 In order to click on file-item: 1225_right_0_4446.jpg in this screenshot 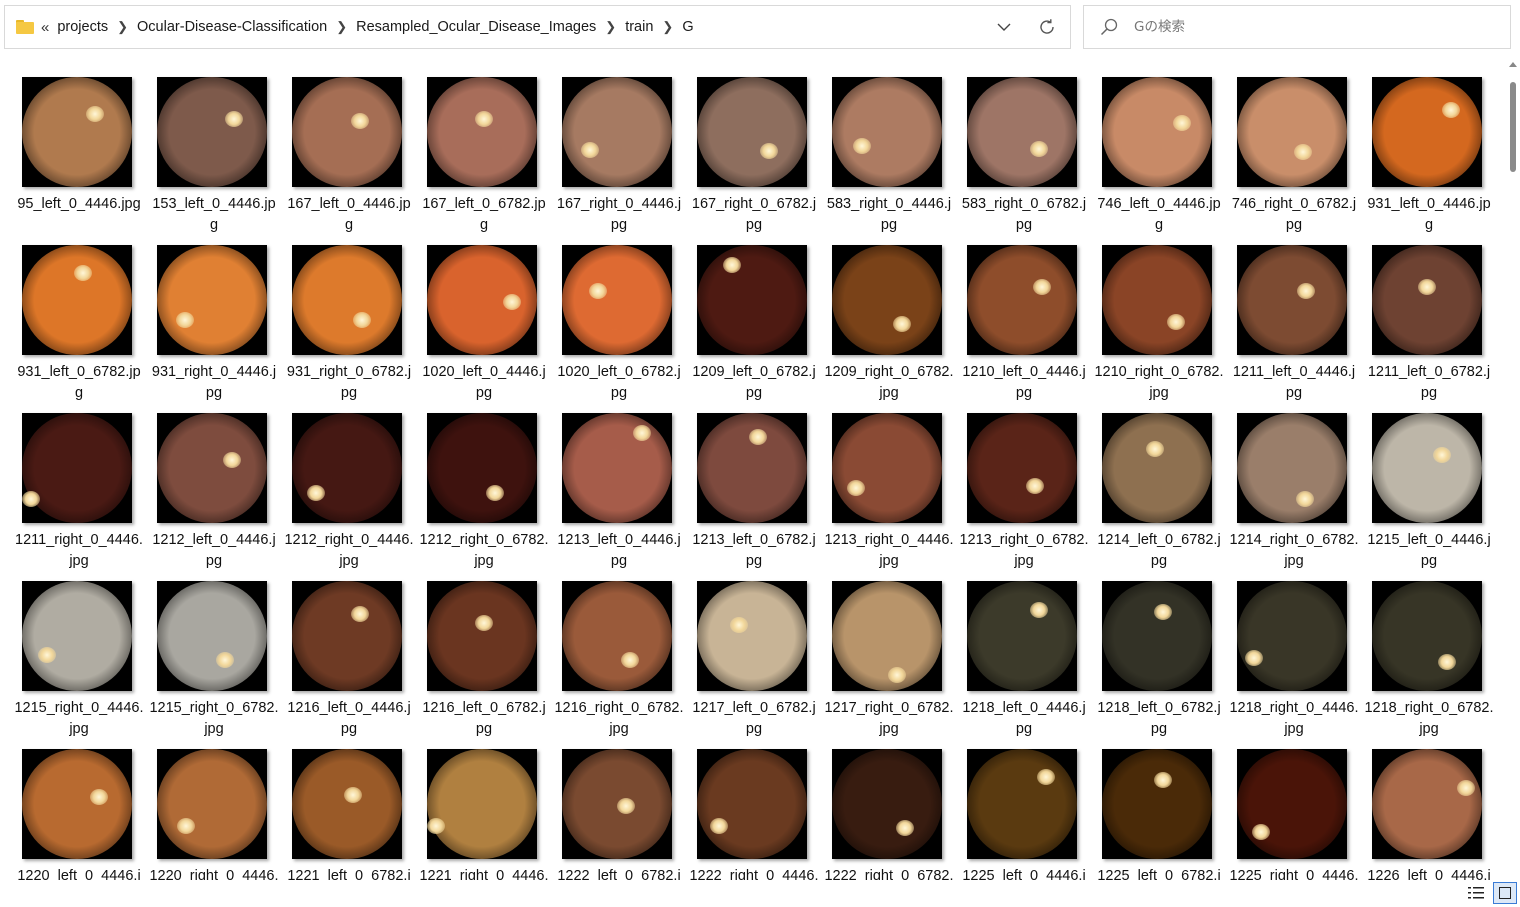, I will do `click(1294, 814)`.